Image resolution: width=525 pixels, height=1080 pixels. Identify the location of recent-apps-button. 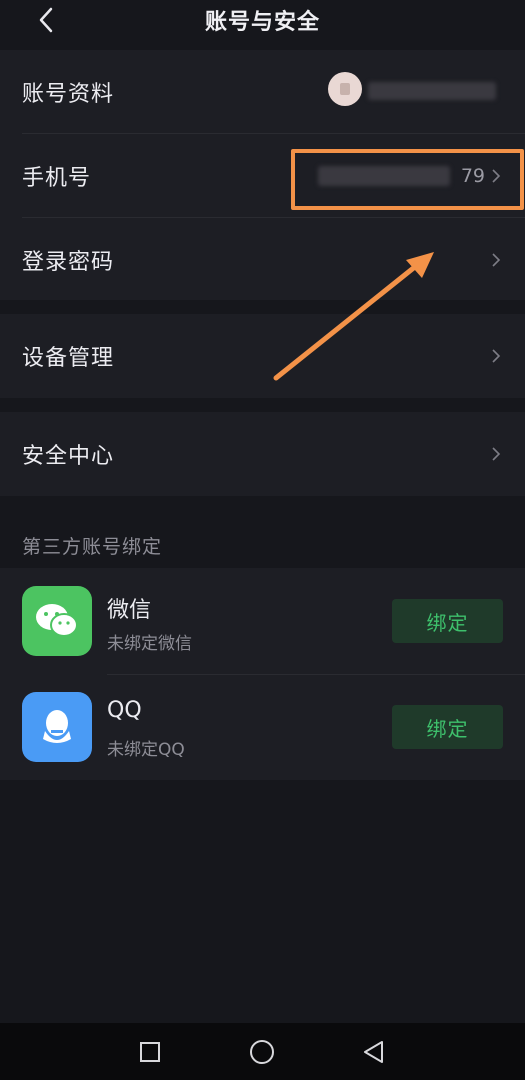
(150, 1051).